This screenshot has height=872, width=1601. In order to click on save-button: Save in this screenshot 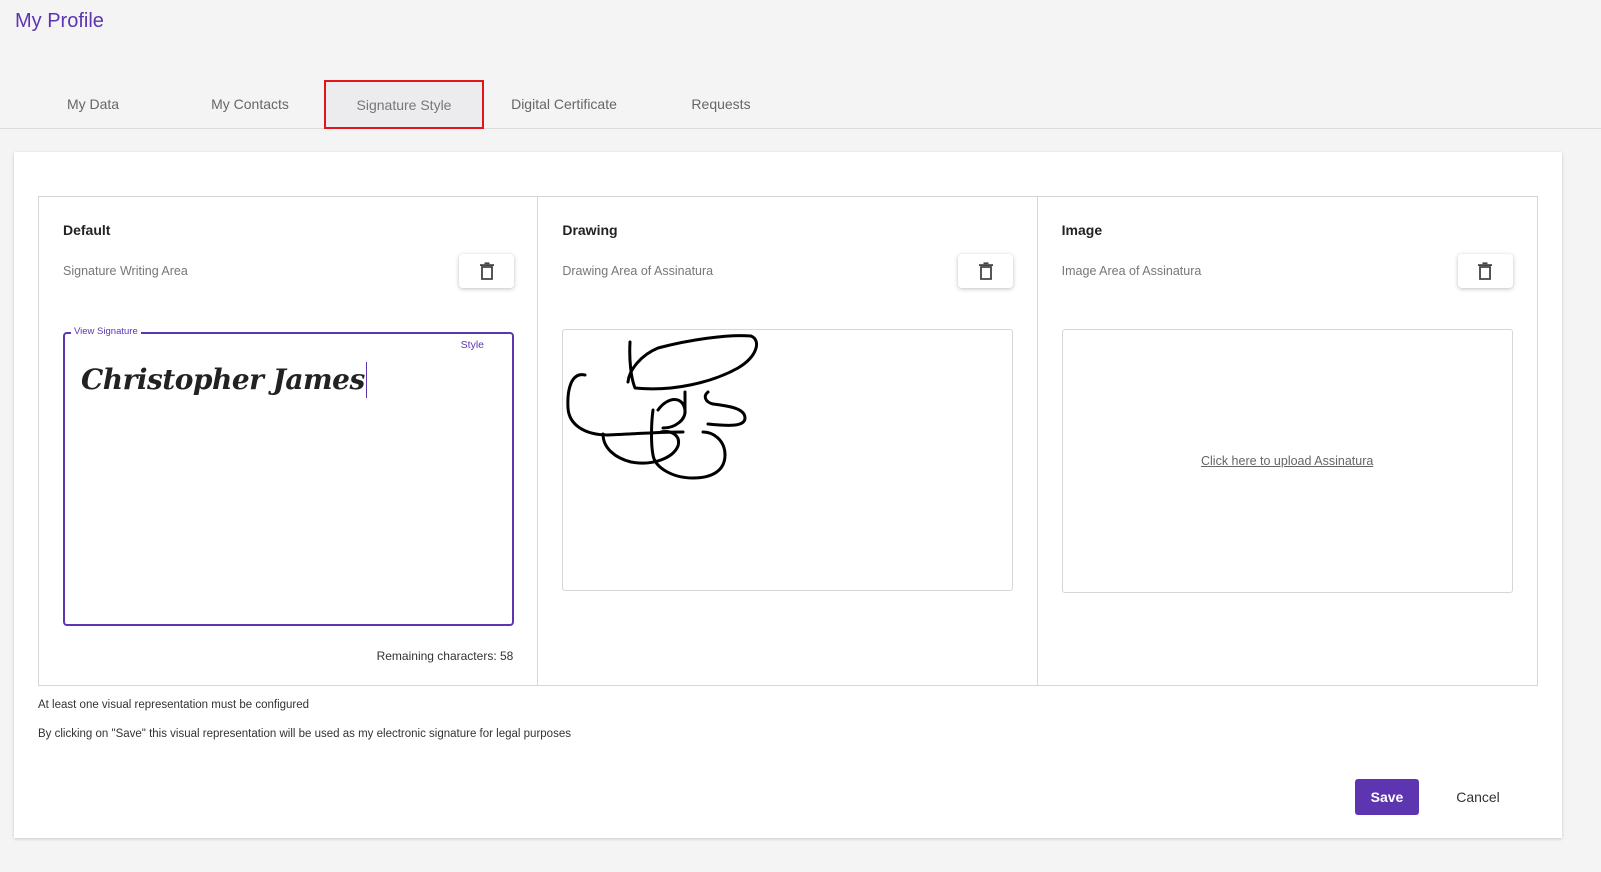, I will do `click(1387, 797)`.